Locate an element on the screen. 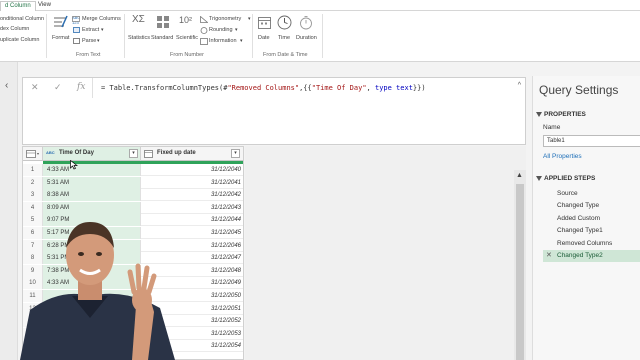  query-settings-title: Query Settings is located at coordinates (579, 90).